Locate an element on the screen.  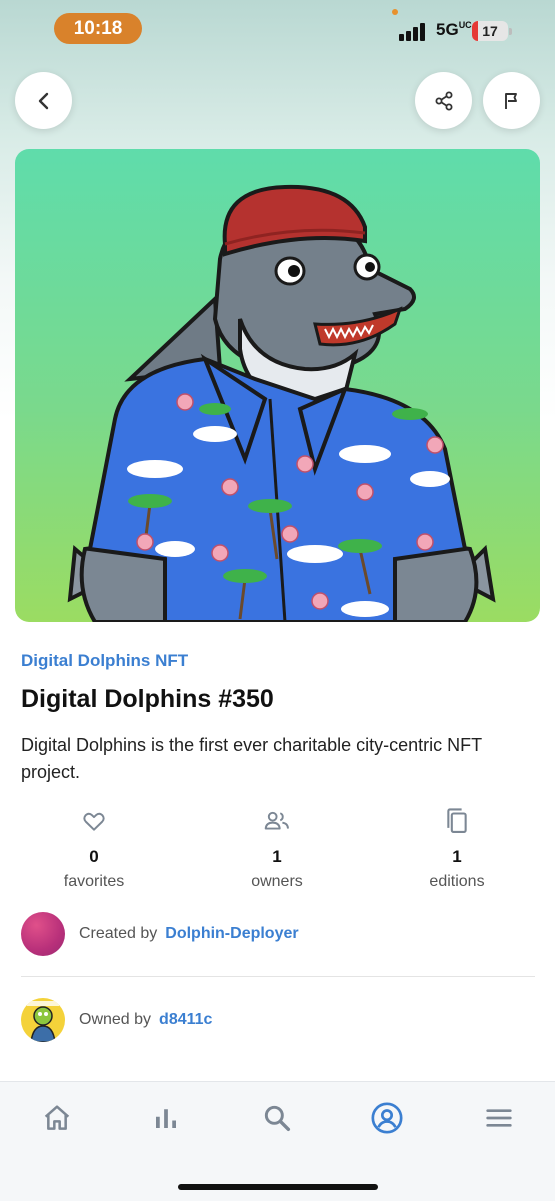
battery-icon: 17 is located at coordinates (490, 31).